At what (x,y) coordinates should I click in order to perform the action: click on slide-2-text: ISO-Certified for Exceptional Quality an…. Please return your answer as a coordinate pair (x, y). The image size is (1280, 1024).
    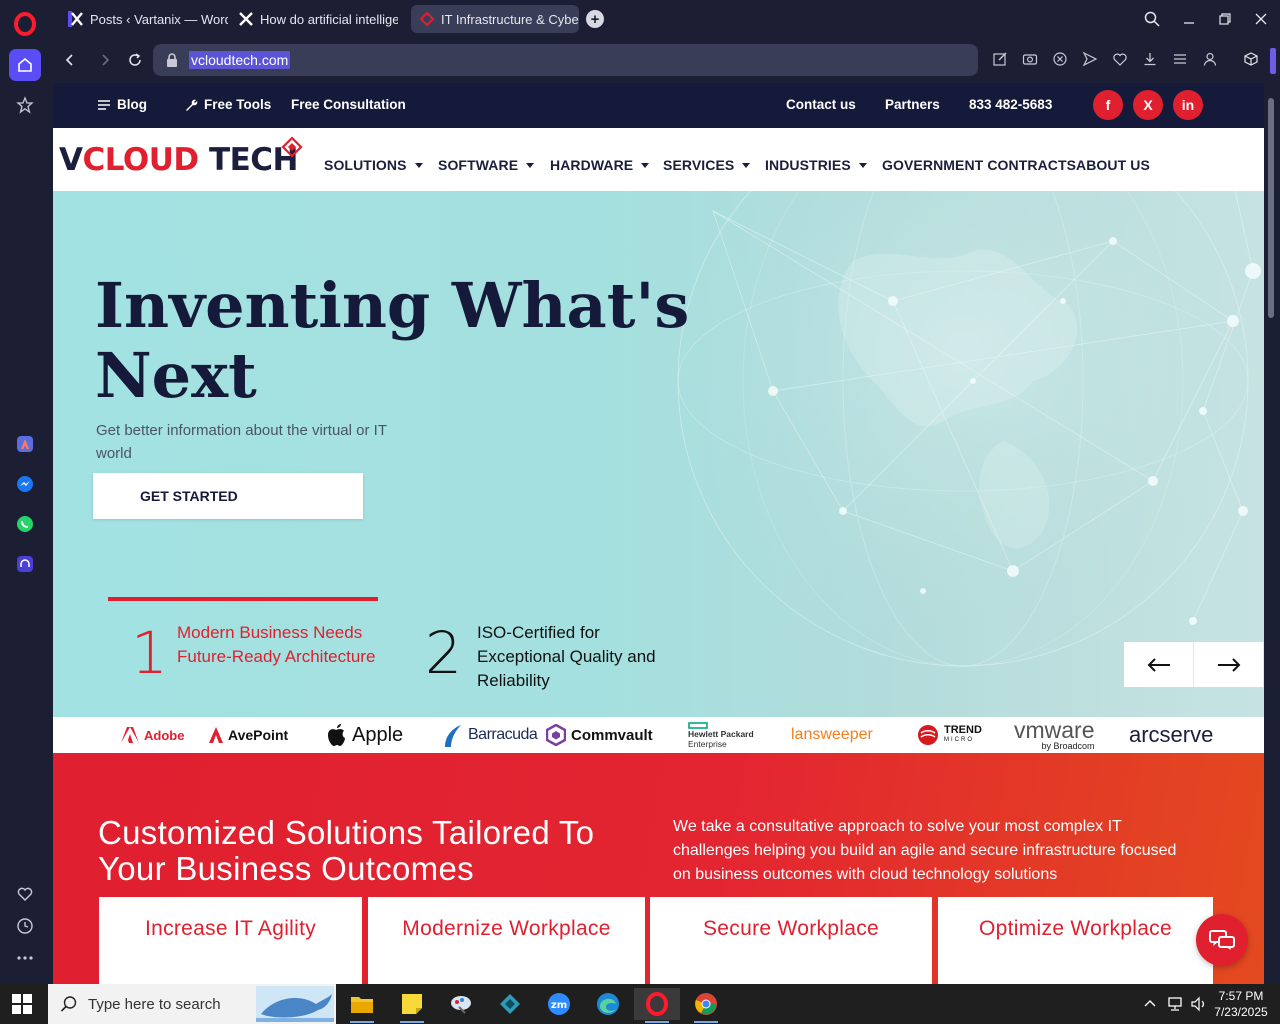
    Looking at the image, I should click on (584, 657).